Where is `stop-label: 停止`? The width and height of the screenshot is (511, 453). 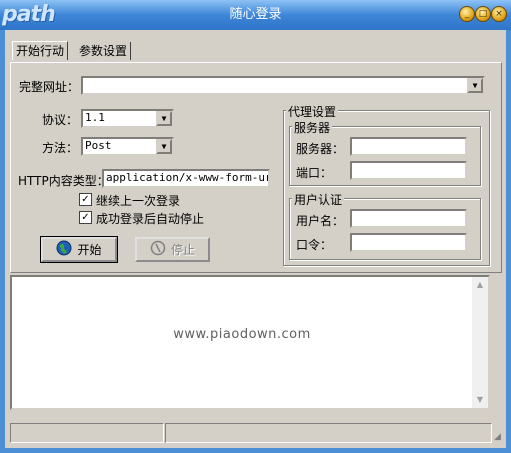 stop-label: 停止 is located at coordinates (182, 250).